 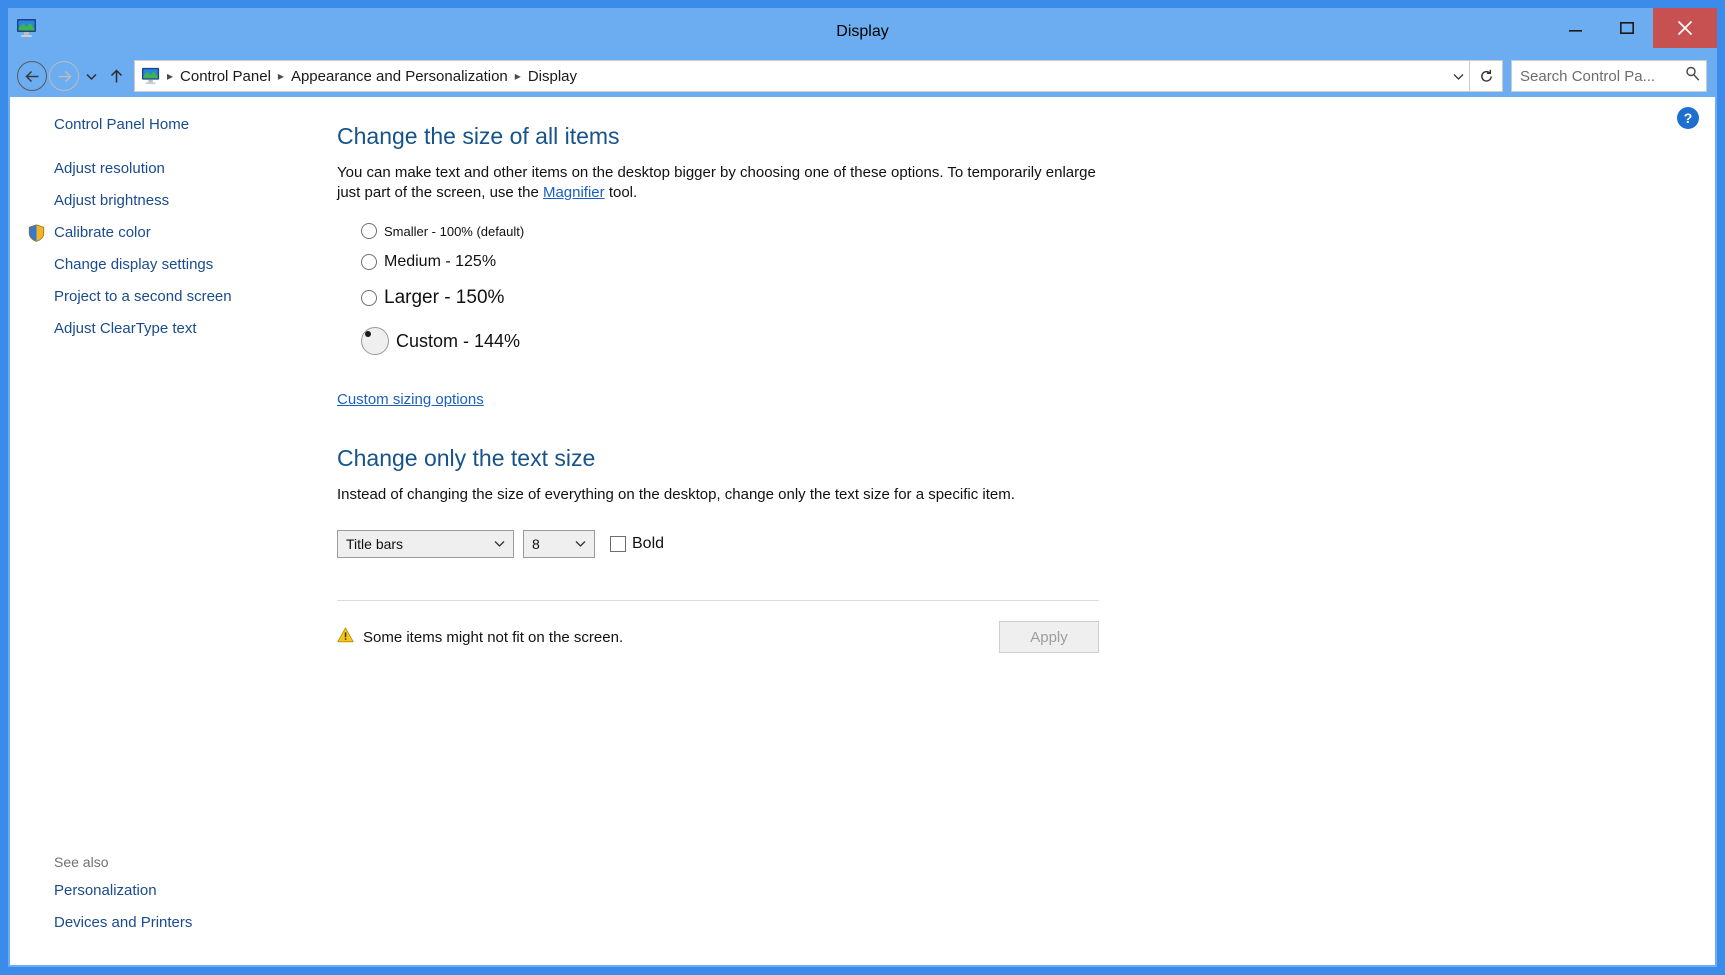 What do you see at coordinates (1038, 262) in the screenshot?
I see `radio-option-medium: Medium - 125%` at bounding box center [1038, 262].